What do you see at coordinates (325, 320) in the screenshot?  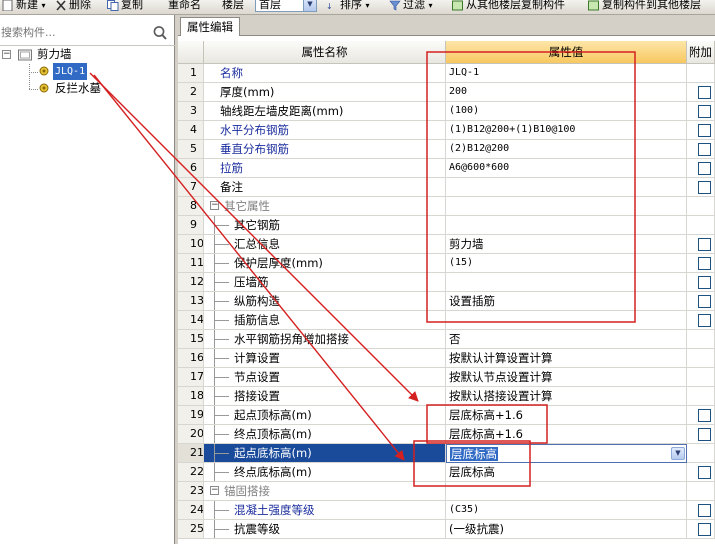 I see `property-name-cell: 插筋信息` at bounding box center [325, 320].